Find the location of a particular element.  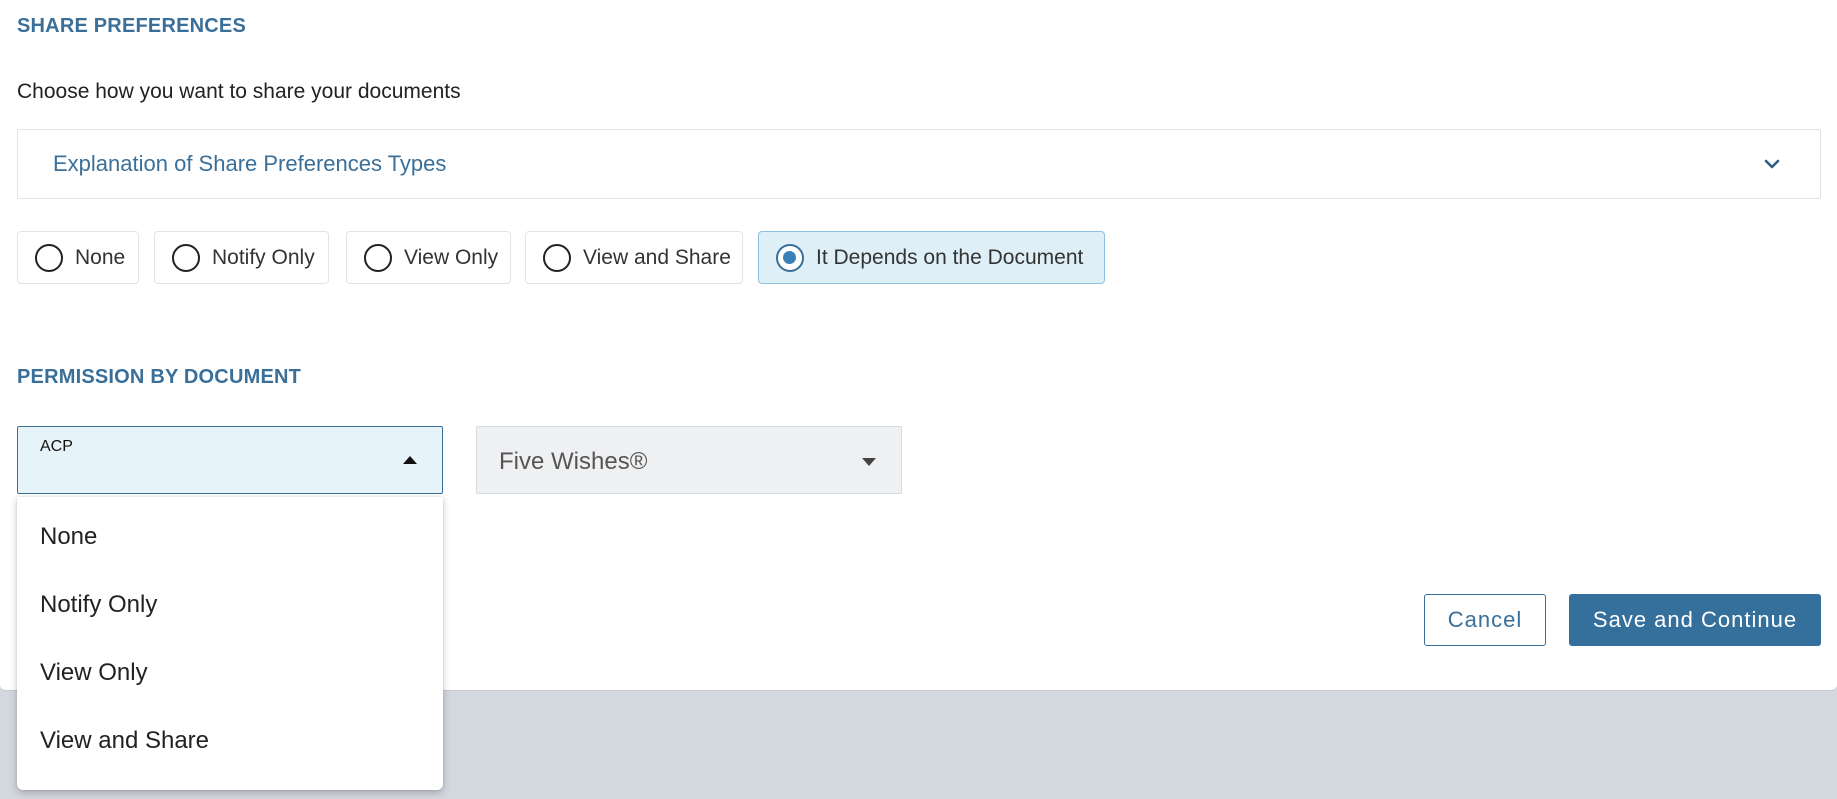

acp-permission-select: ACP is located at coordinates (230, 460).